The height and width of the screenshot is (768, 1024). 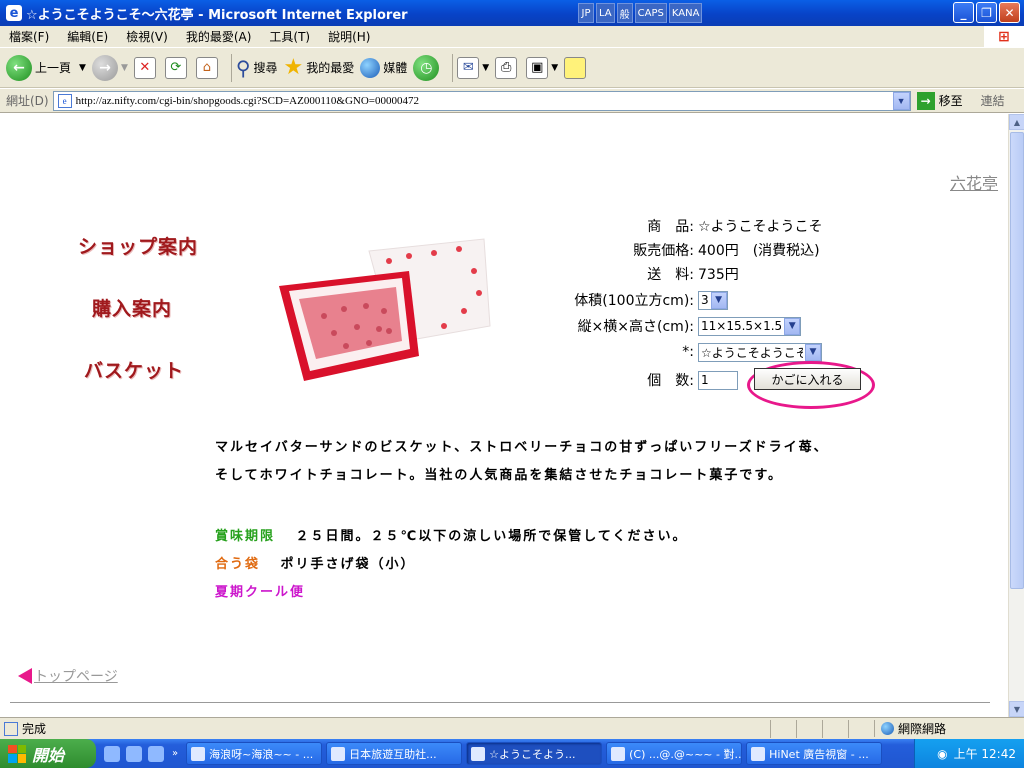 What do you see at coordinates (453, 67) in the screenshot?
I see `toolbar-separator` at bounding box center [453, 67].